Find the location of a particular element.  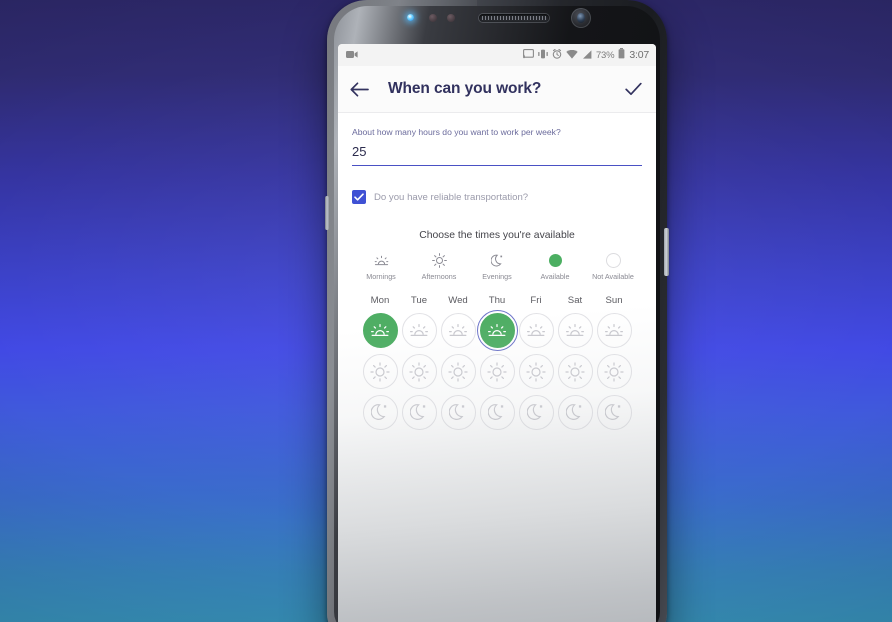

day-header-row: Mon Tue Wed Thu Fri Sat Sun is located at coordinates (497, 300).